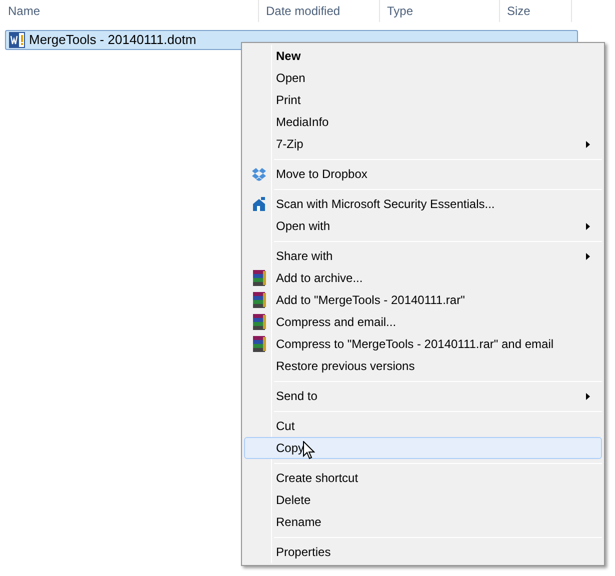 Image resolution: width=615 pixels, height=576 pixels. I want to click on column-header: Type, so click(440, 11).